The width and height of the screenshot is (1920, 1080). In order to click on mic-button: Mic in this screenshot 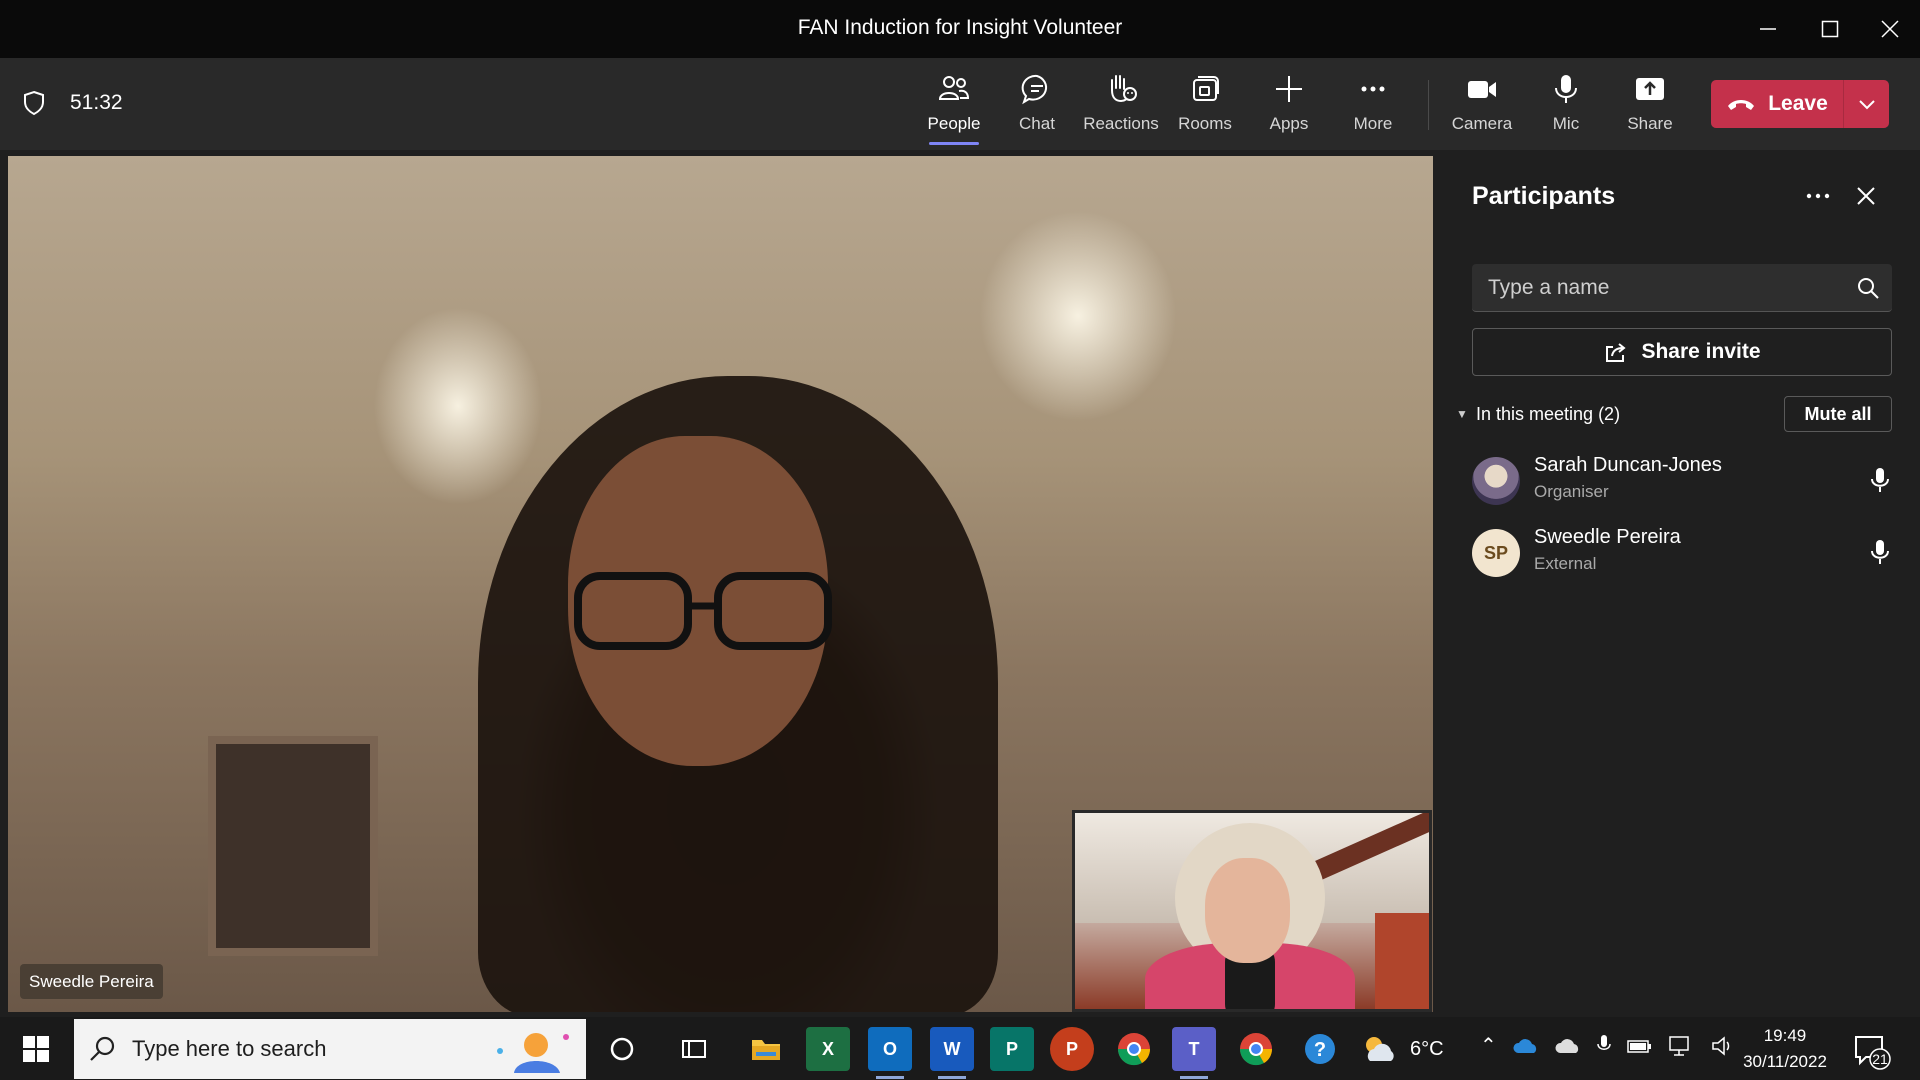, I will do `click(1566, 107)`.